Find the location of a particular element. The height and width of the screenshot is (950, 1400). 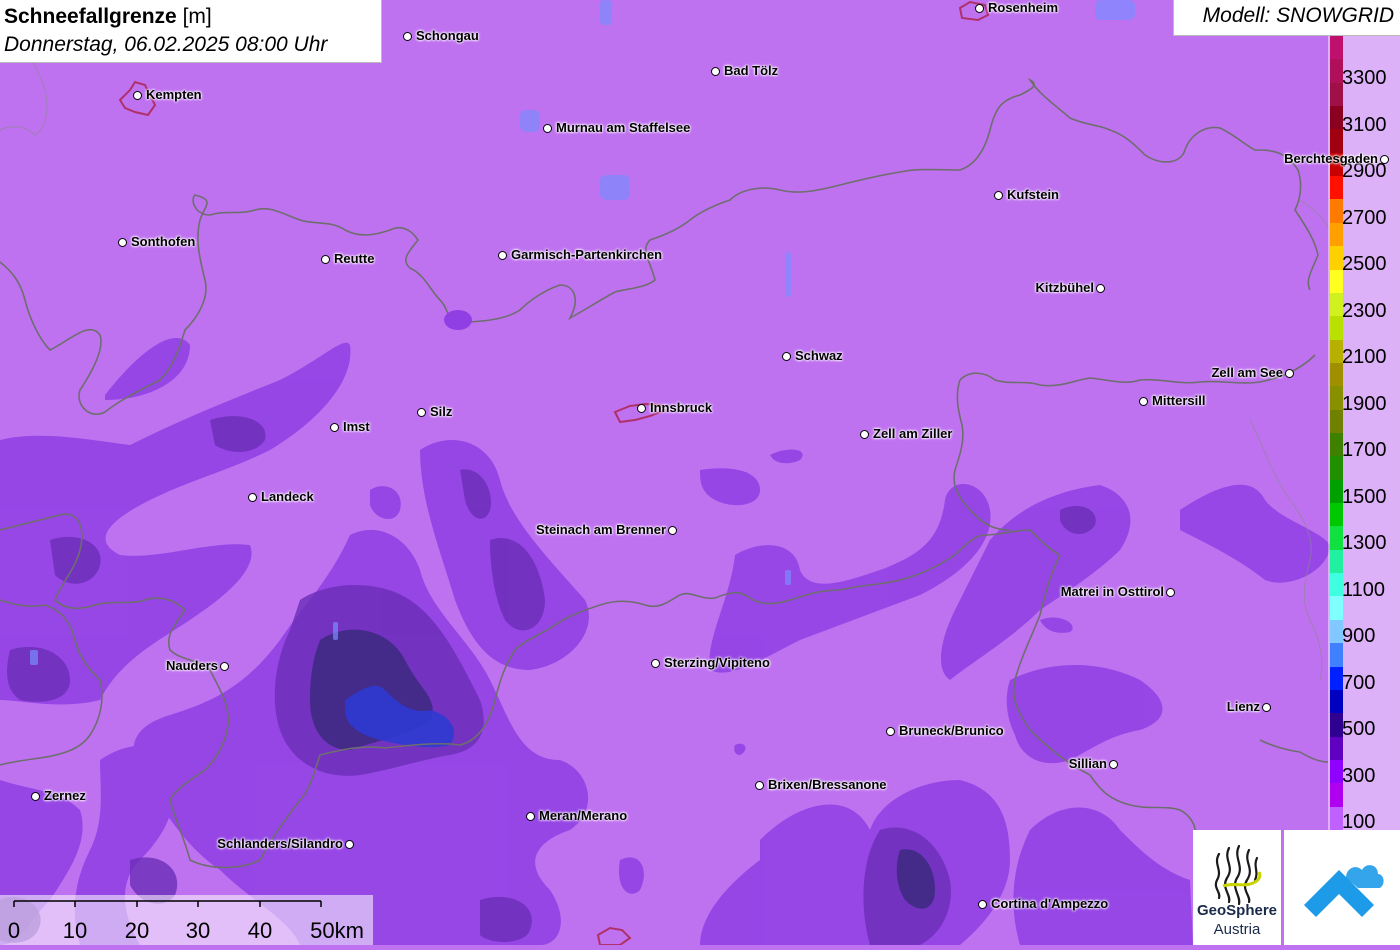

city-label: Cortina d'Ampezzo is located at coordinates (1050, 903).